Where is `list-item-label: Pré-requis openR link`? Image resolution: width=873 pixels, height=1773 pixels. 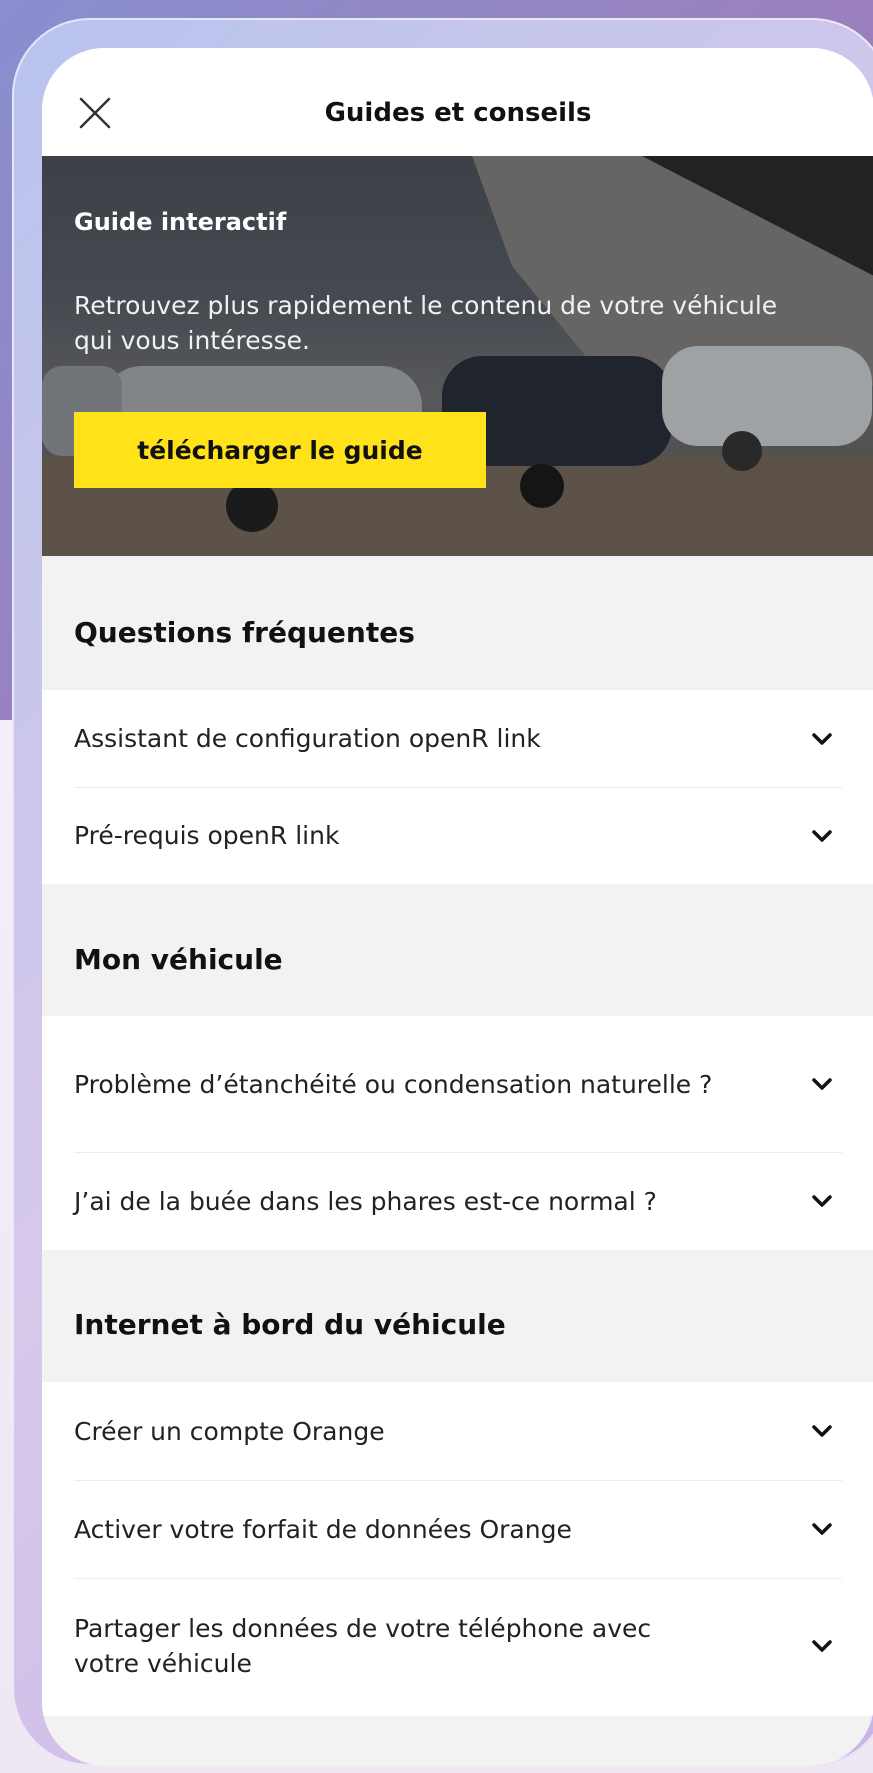 list-item-label: Pré-requis openR link is located at coordinates (207, 835).